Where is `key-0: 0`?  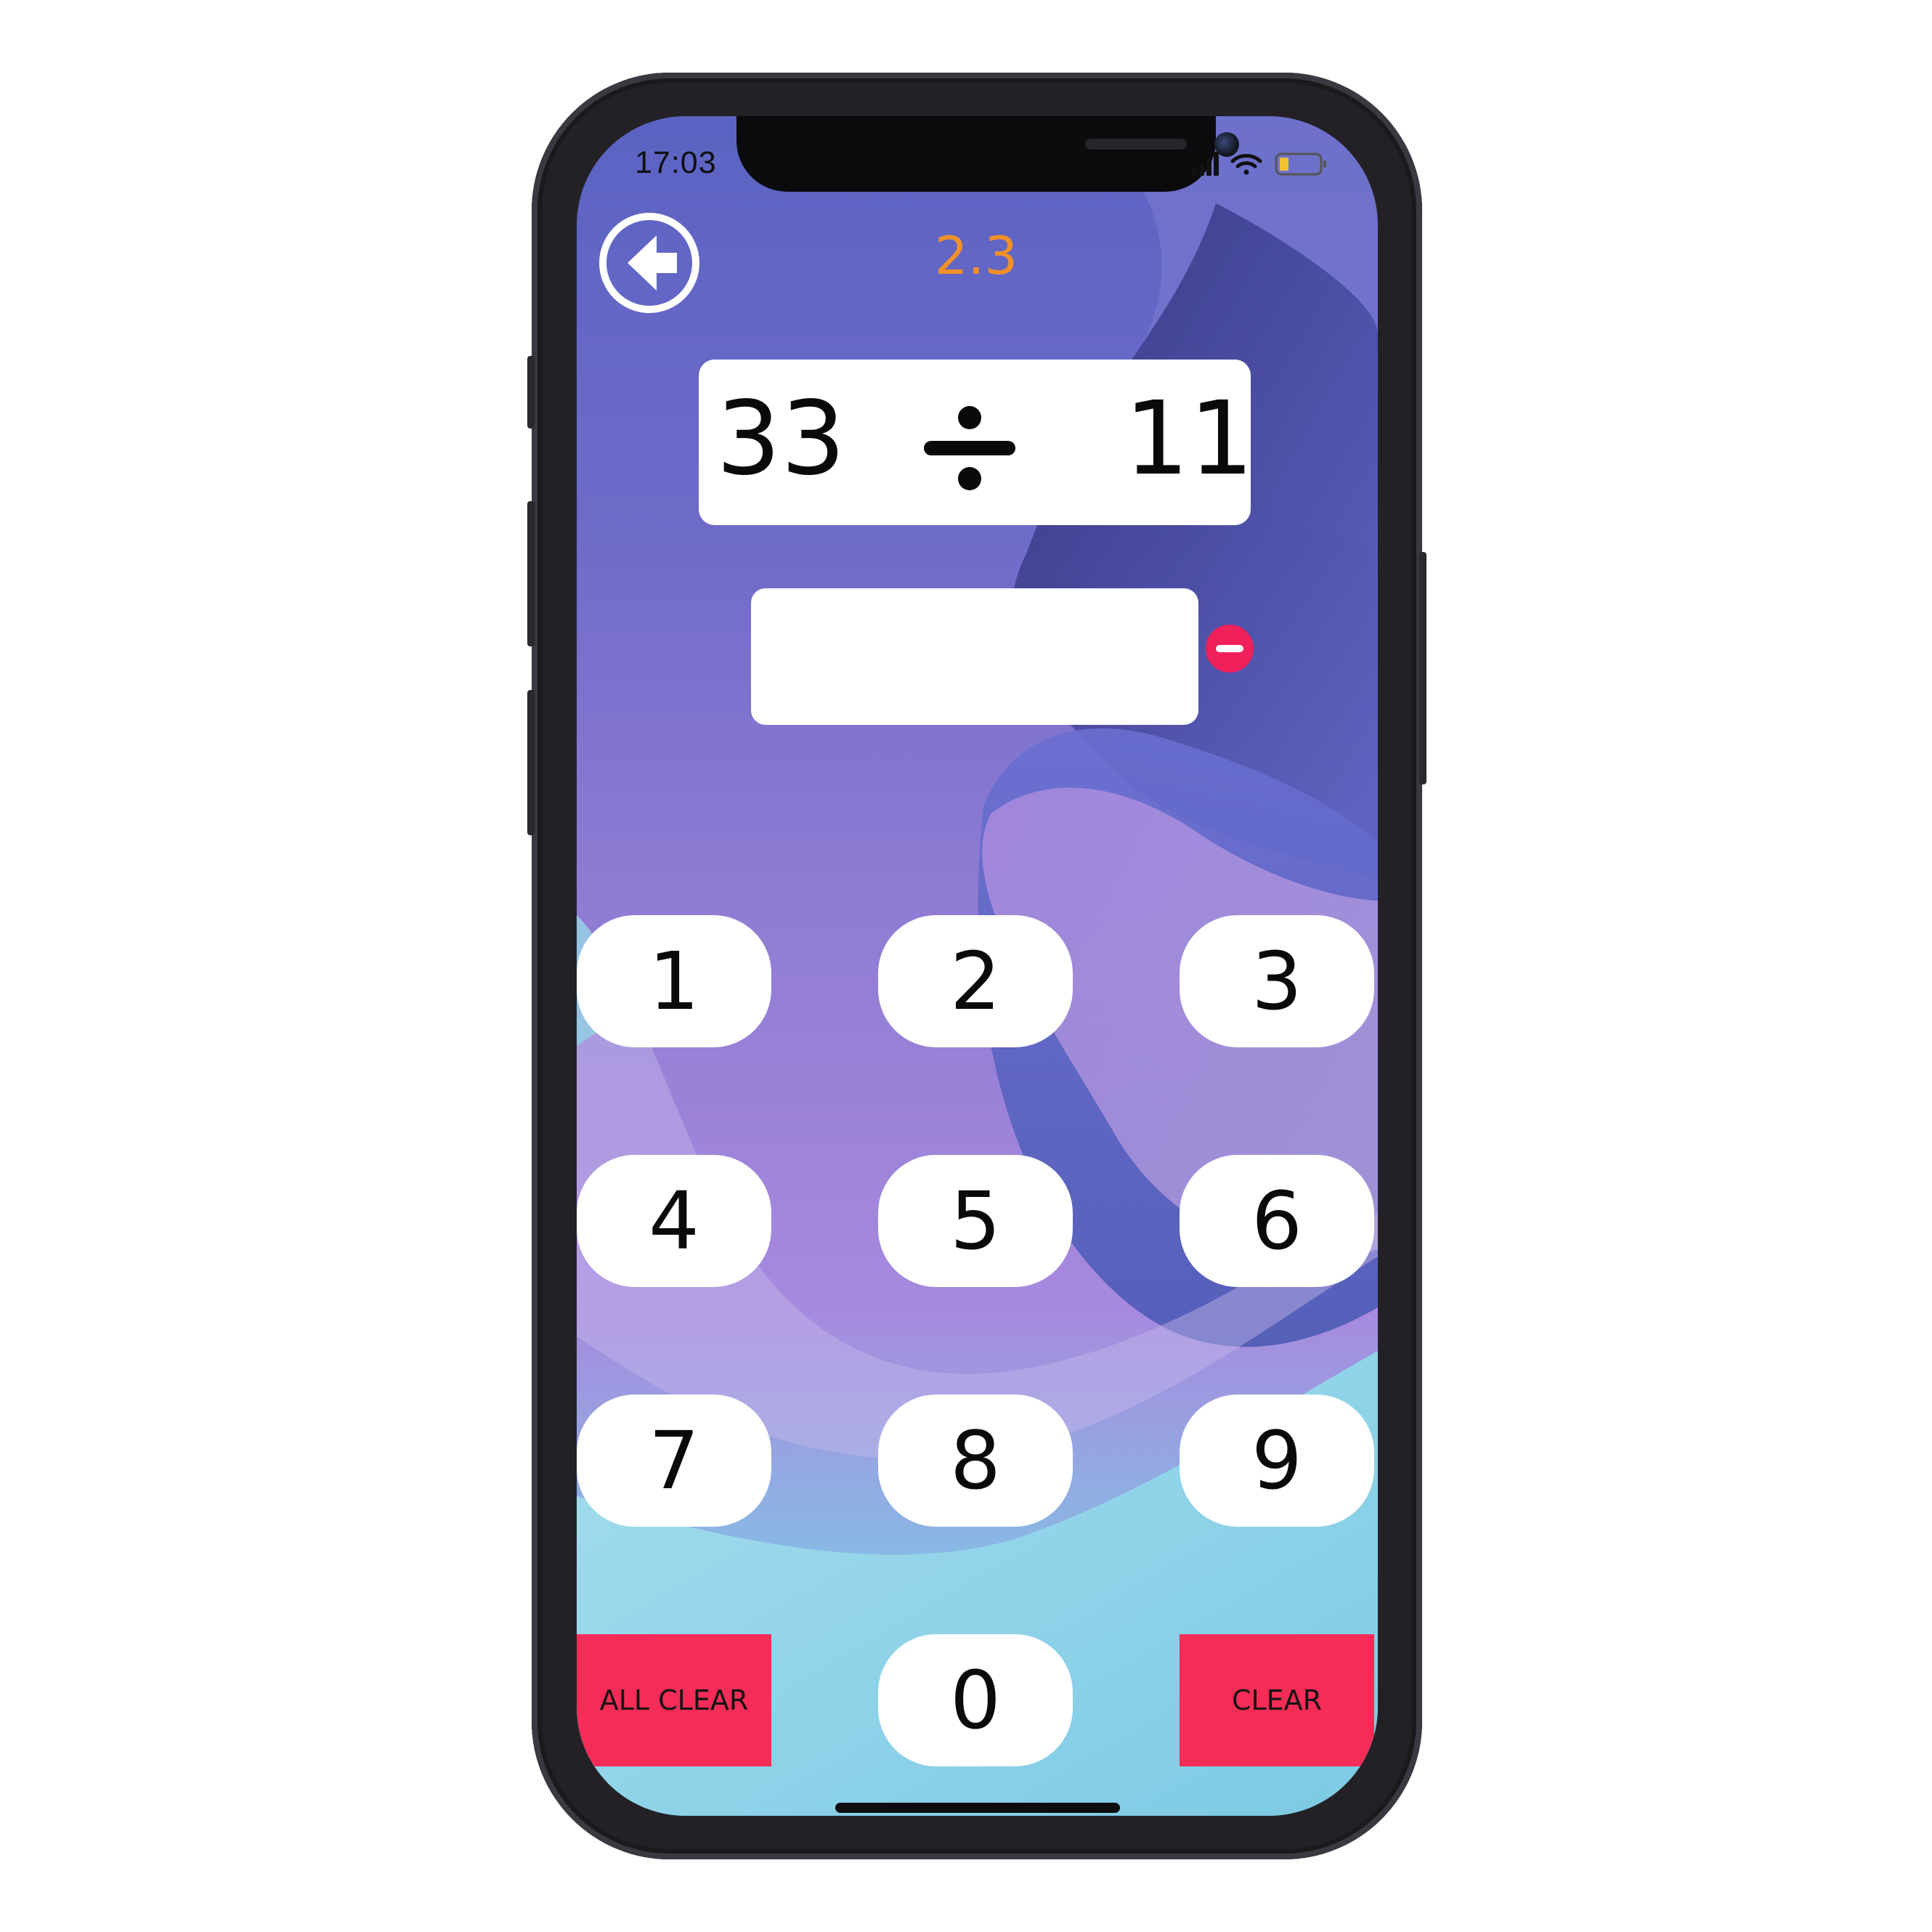 key-0: 0 is located at coordinates (975, 1700).